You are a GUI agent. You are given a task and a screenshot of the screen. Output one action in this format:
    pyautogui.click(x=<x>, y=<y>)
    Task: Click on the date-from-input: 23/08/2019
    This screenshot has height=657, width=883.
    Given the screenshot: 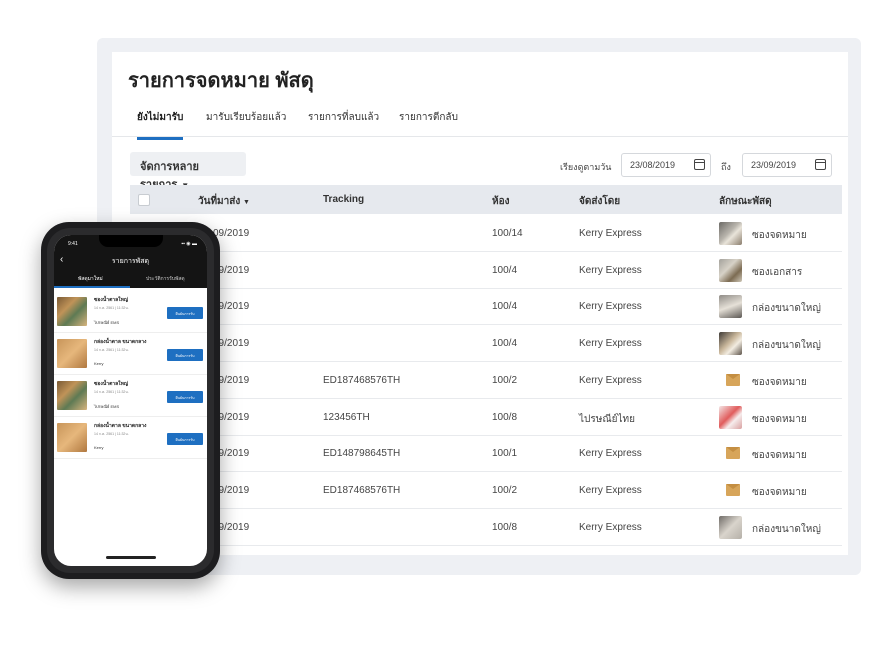 What is the action you would take?
    pyautogui.click(x=666, y=165)
    